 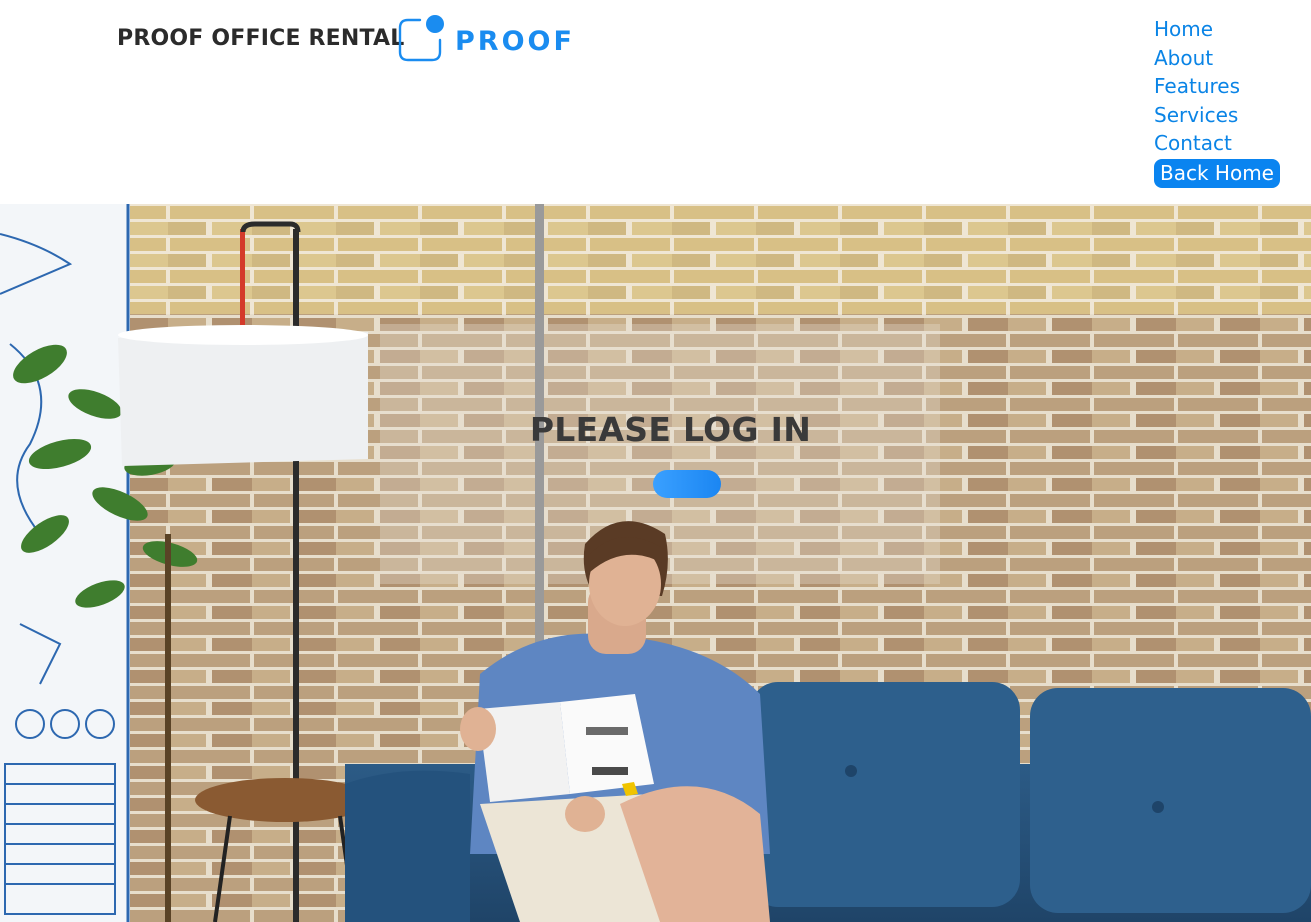 I want to click on login-heading: PLEASE LOG IN, so click(x=670, y=429).